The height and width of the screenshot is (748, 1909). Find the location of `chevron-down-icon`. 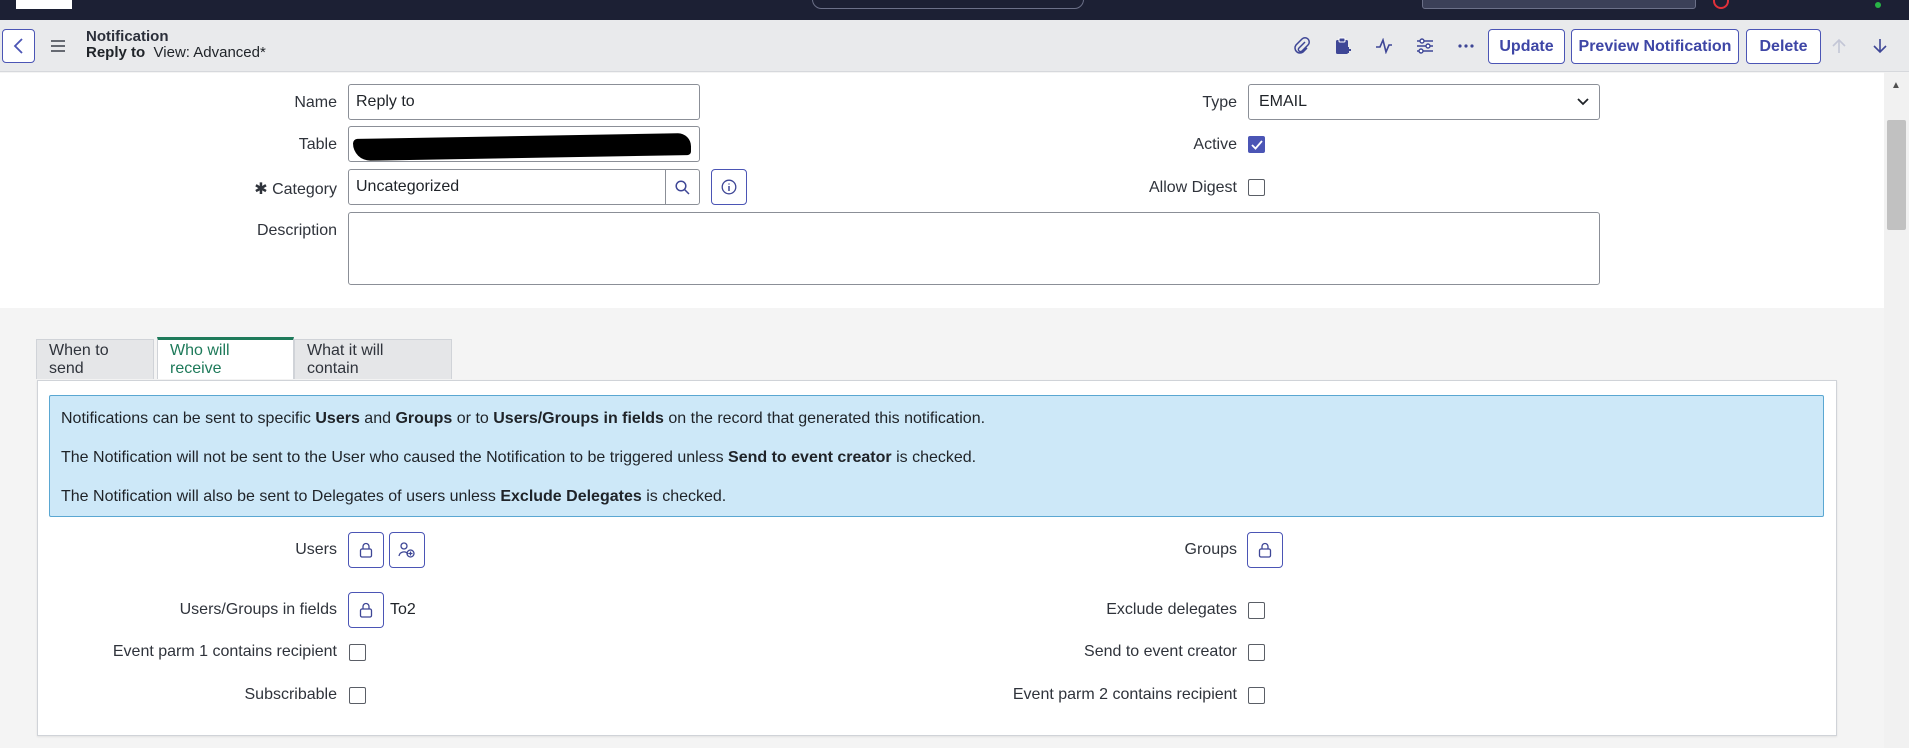

chevron-down-icon is located at coordinates (1583, 102).